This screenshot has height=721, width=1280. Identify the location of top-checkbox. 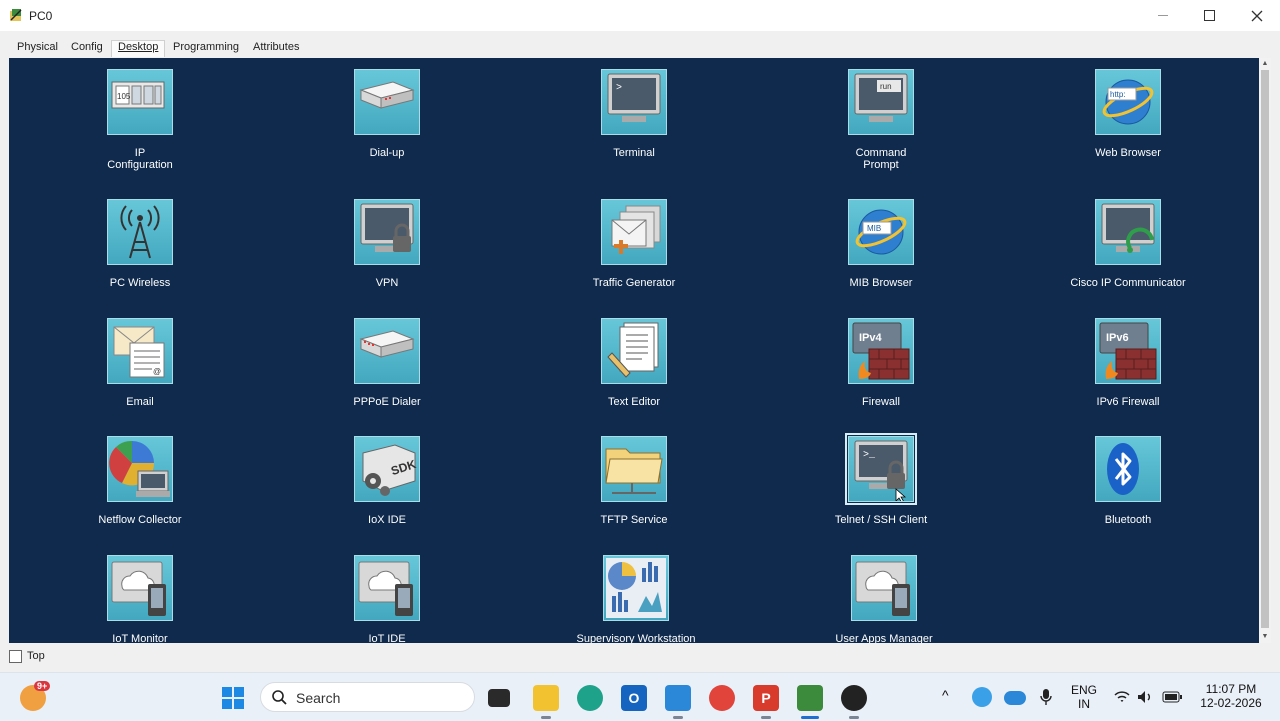
(15, 656).